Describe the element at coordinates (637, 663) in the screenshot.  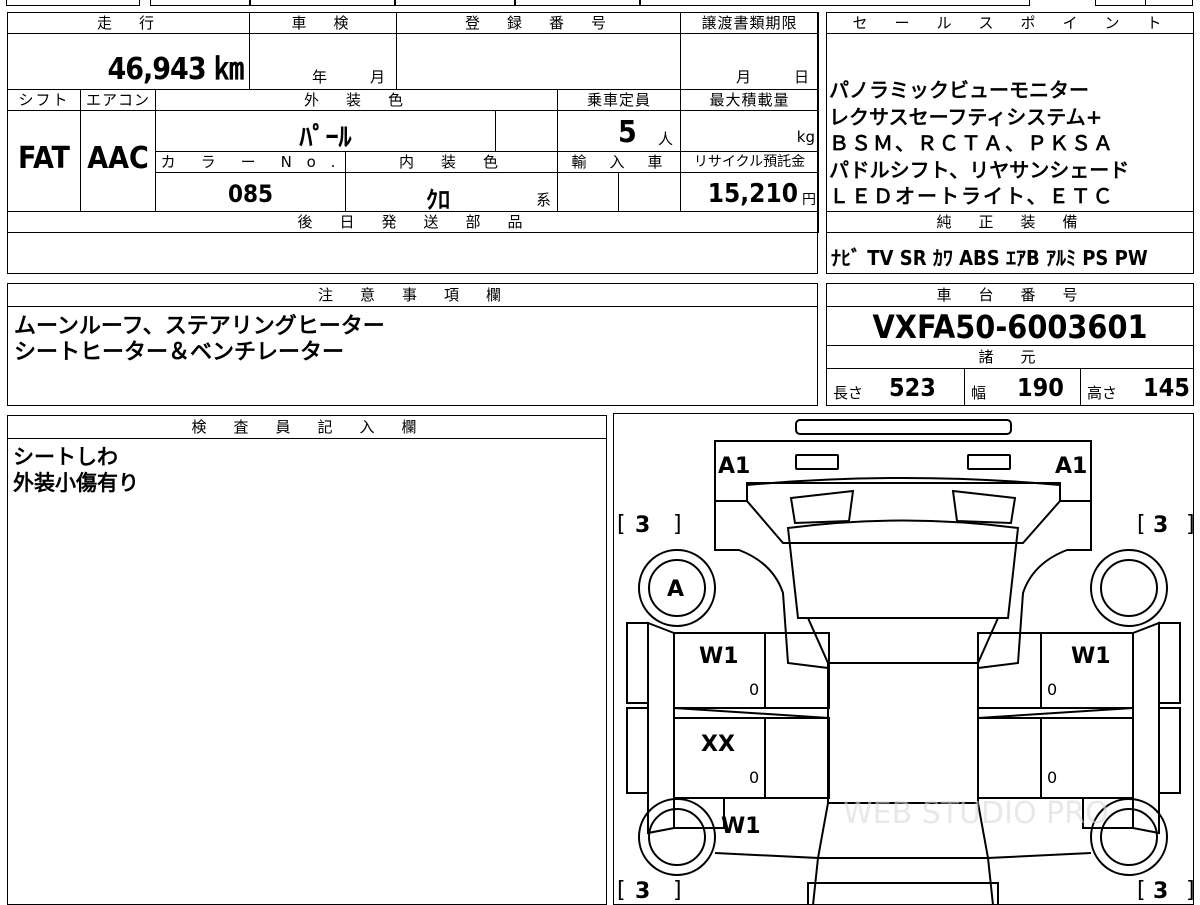
I see `side-left-outline` at that location.